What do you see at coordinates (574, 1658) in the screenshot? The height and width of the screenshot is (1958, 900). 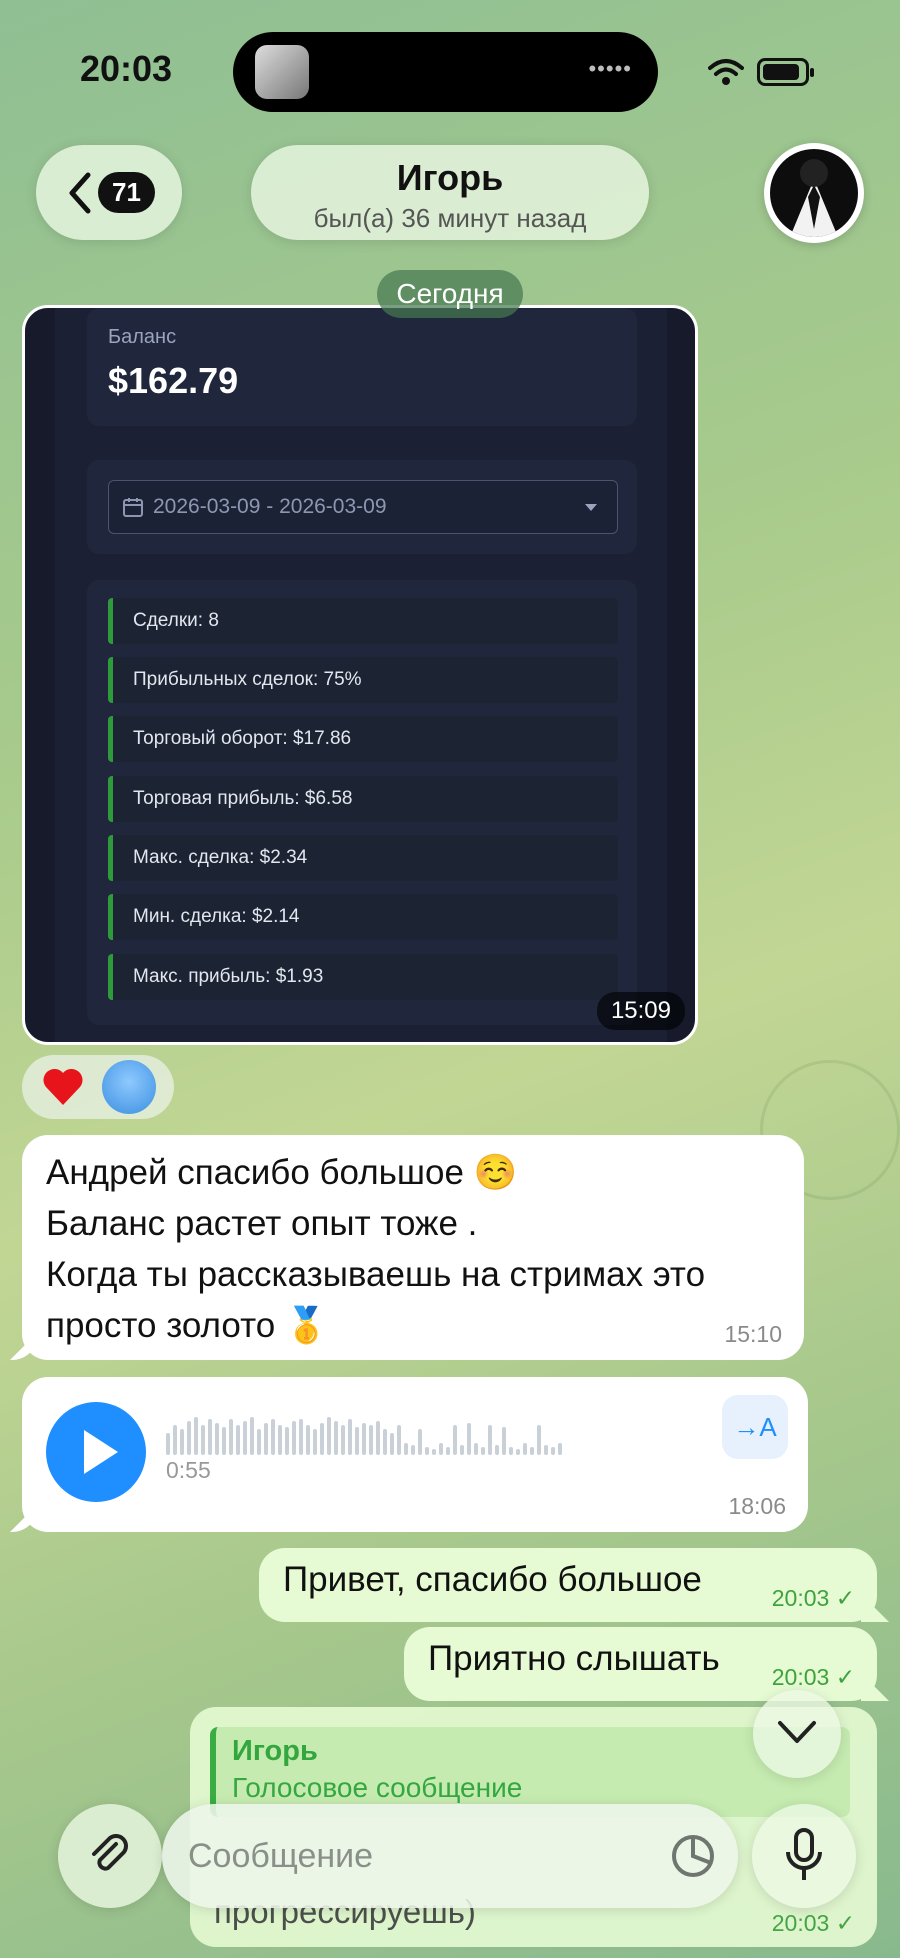 I see `message-text: Приятно слышать` at bounding box center [574, 1658].